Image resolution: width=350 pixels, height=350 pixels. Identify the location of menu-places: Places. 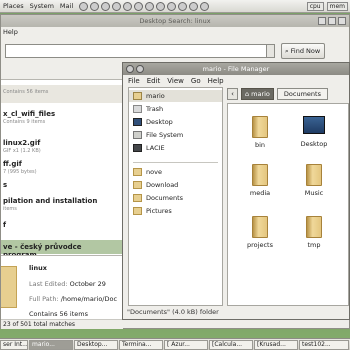
(13, 6).